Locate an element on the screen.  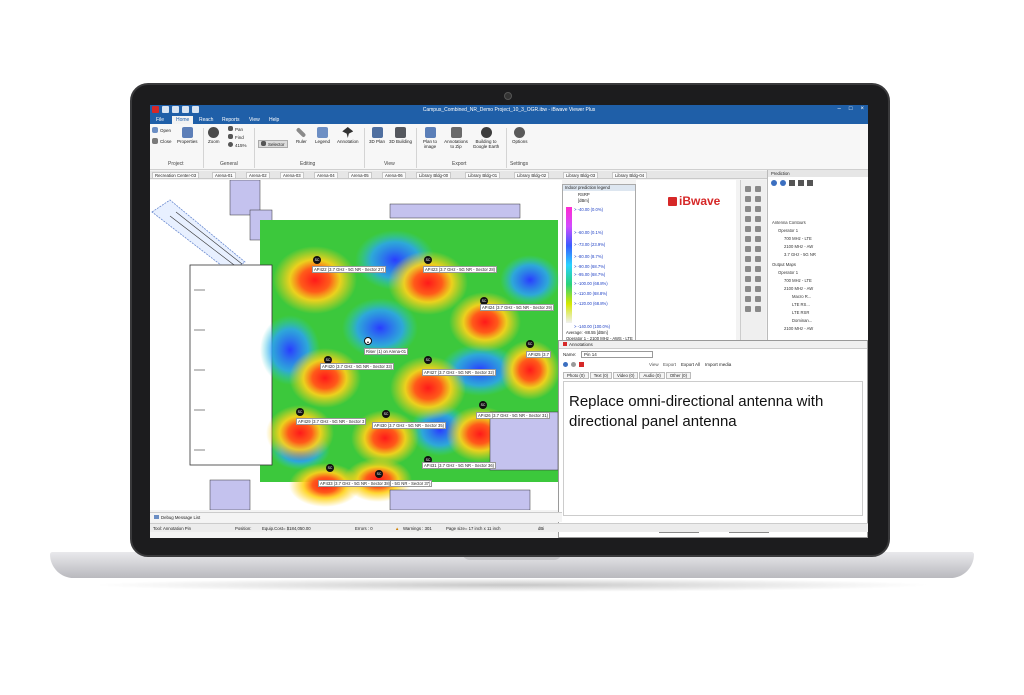
menu-view: View is located at coordinates (254, 120).